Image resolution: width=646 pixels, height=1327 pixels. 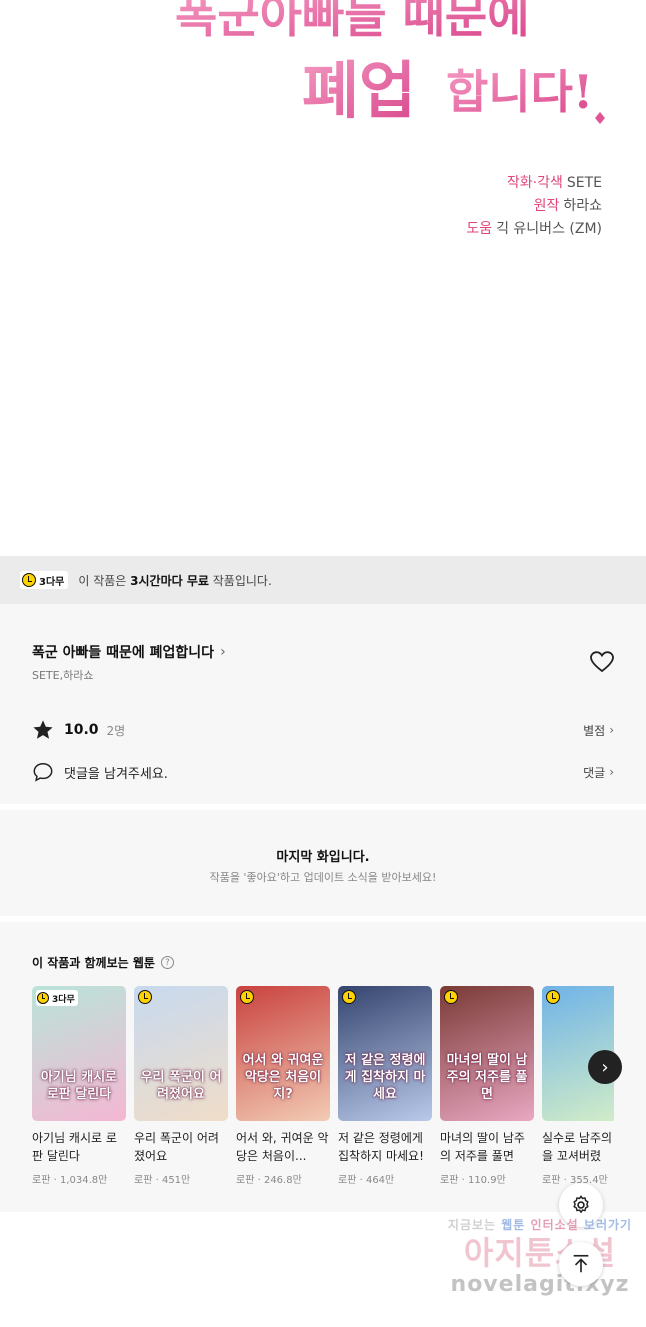 What do you see at coordinates (79, 1053) in the screenshot?
I see `recommendation-thumbnail: 3다무 아기님 캐시로 로판 달린다` at bounding box center [79, 1053].